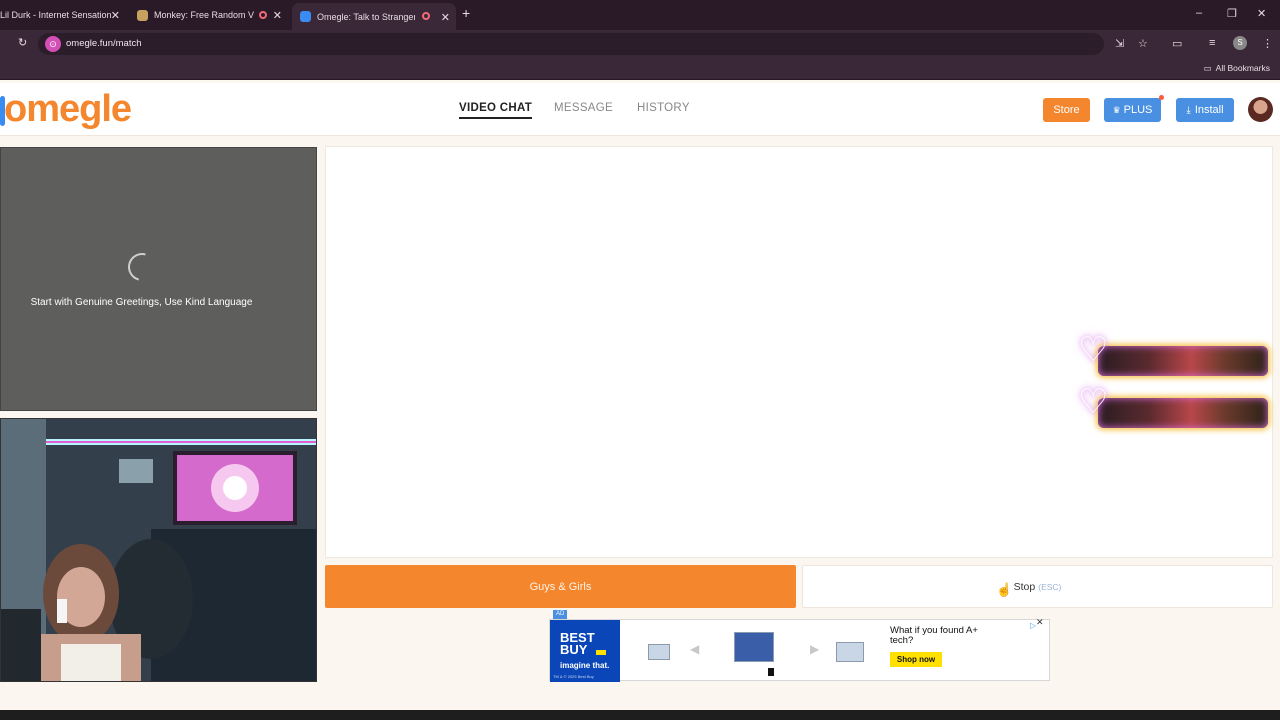  What do you see at coordinates (1116, 109) in the screenshot?
I see `crown-icon: ♛` at bounding box center [1116, 109].